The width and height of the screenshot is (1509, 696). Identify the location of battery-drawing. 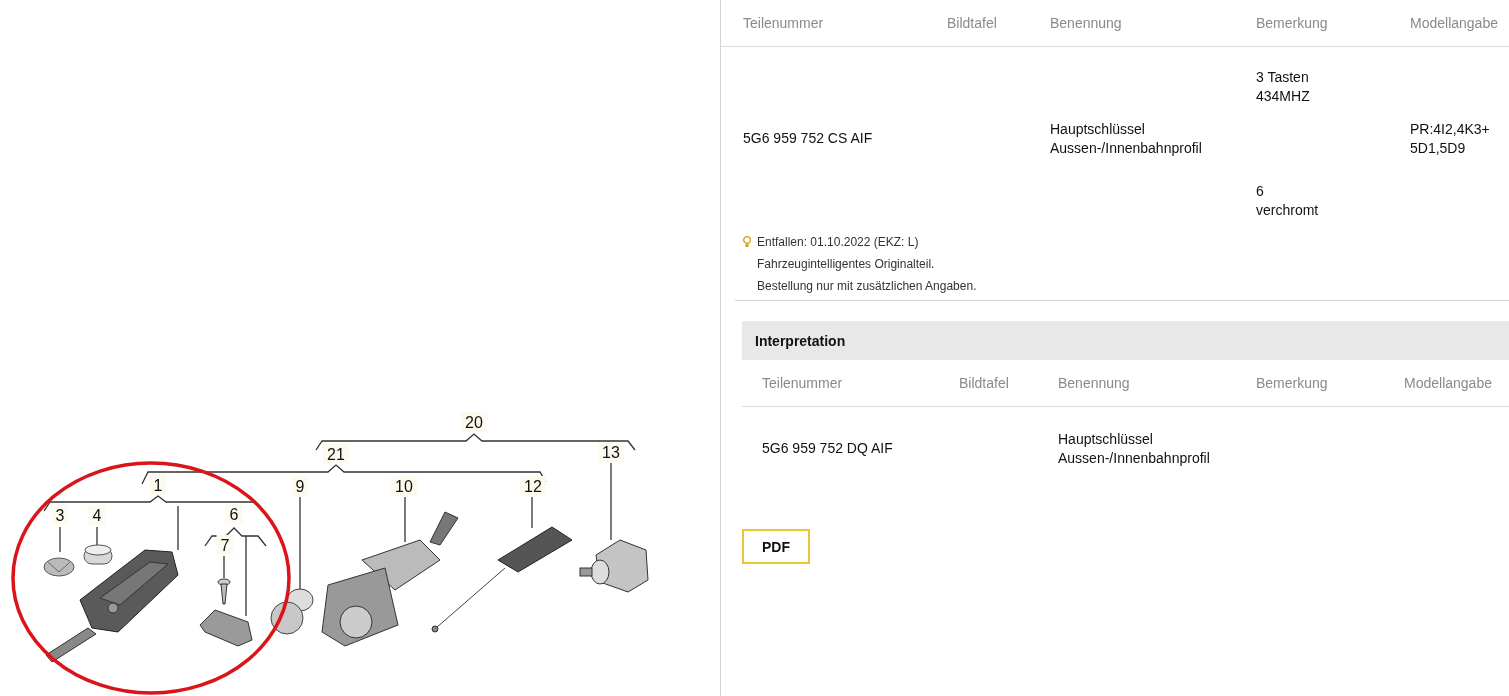
(98, 554).